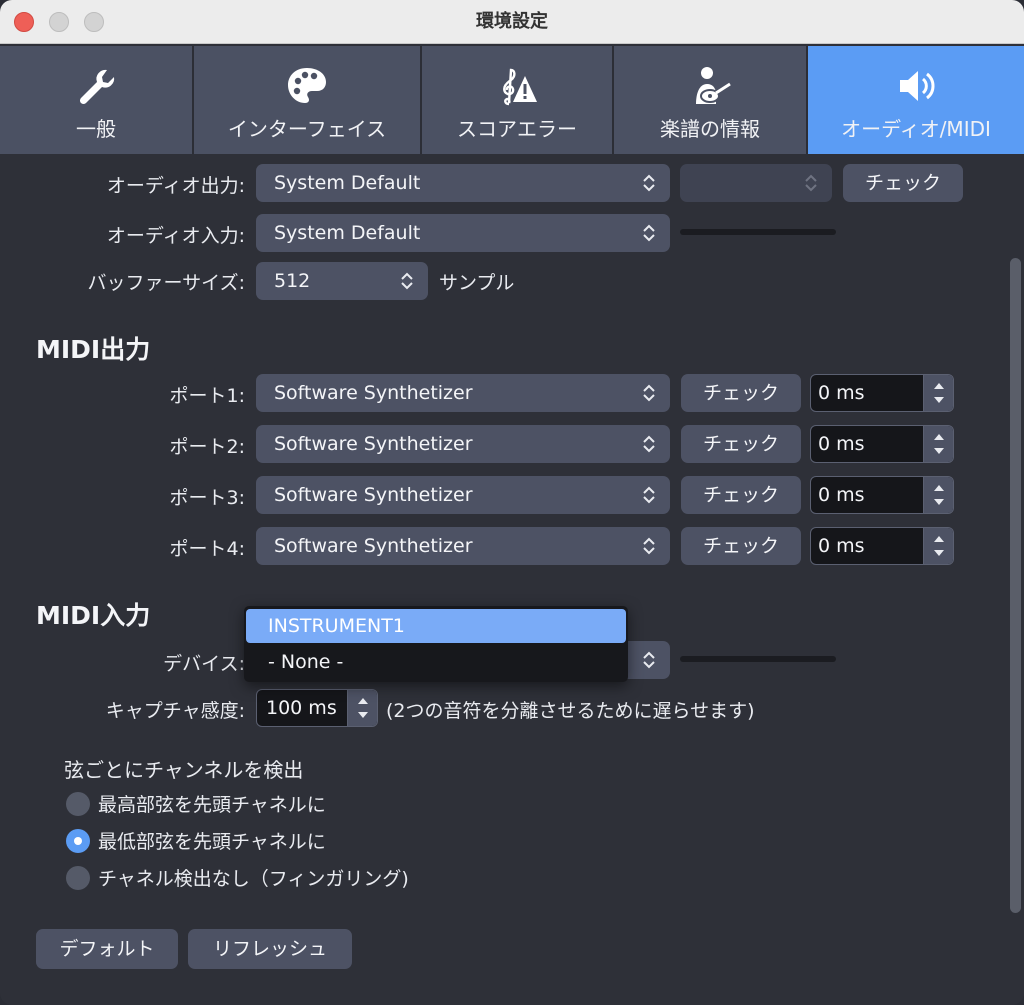  I want to click on title-bar: 環境設定, so click(512, 22).